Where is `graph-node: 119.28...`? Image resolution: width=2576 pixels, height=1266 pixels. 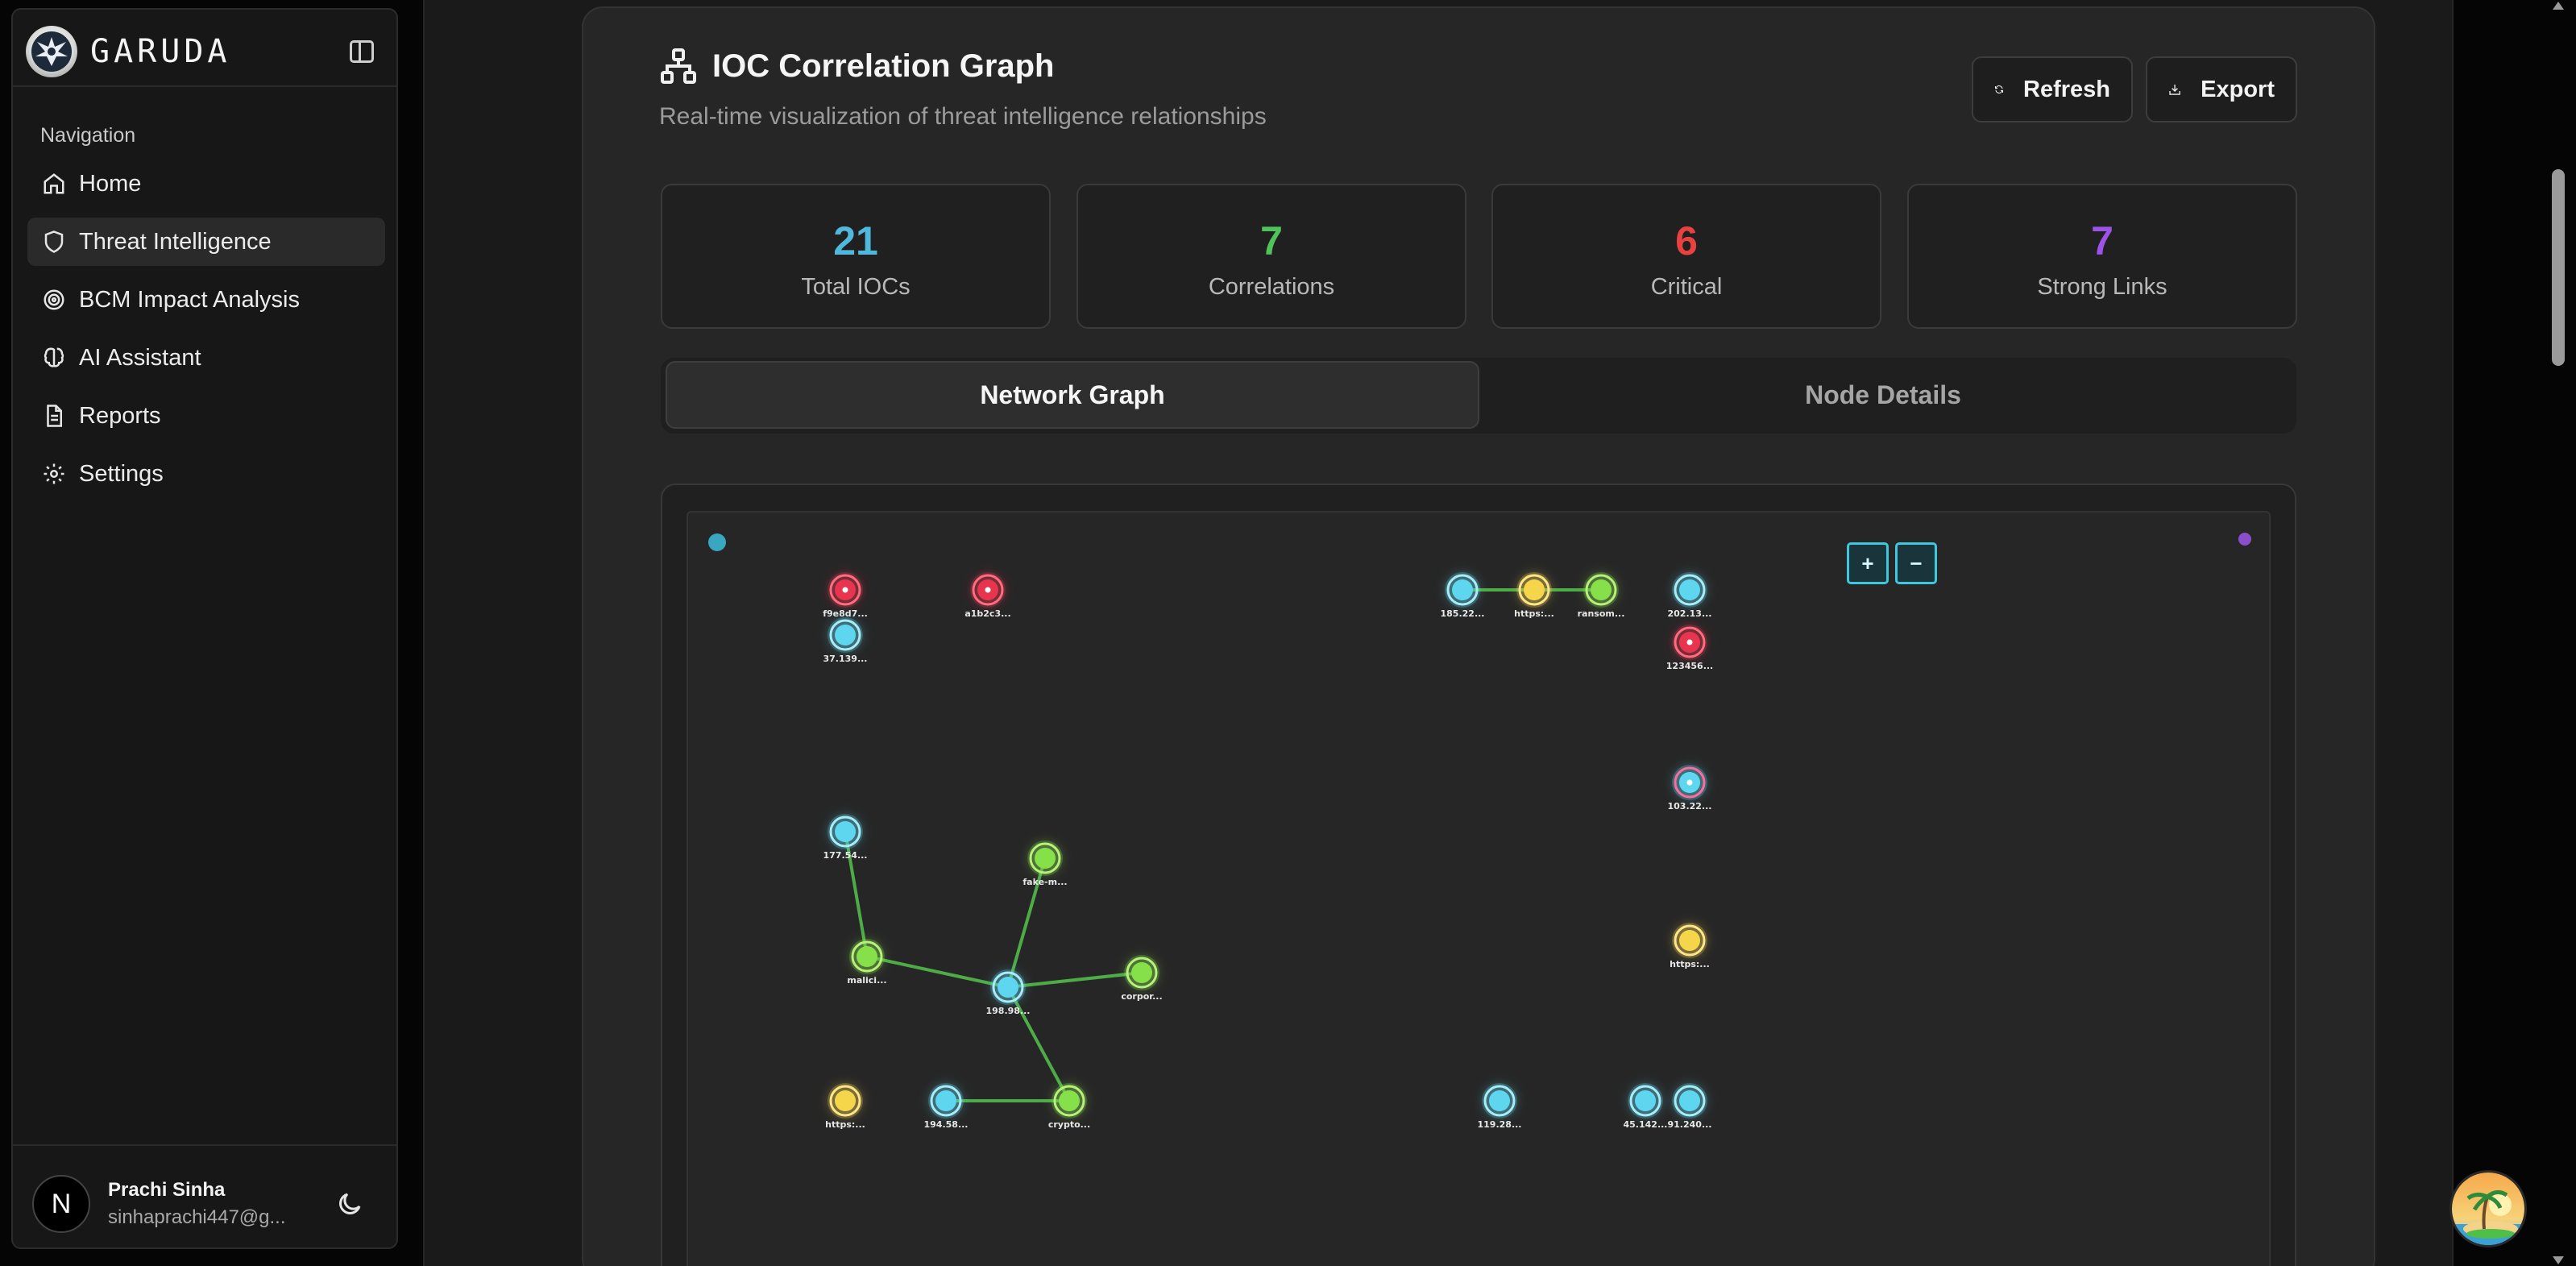 graph-node: 119.28... is located at coordinates (1500, 1106).